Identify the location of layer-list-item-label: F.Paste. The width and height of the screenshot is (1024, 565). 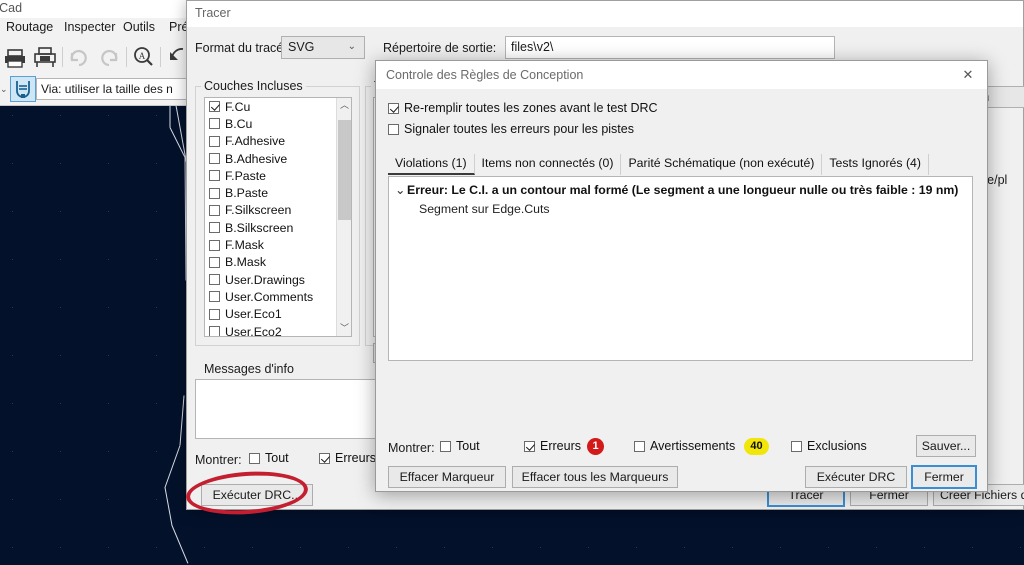
(246, 175).